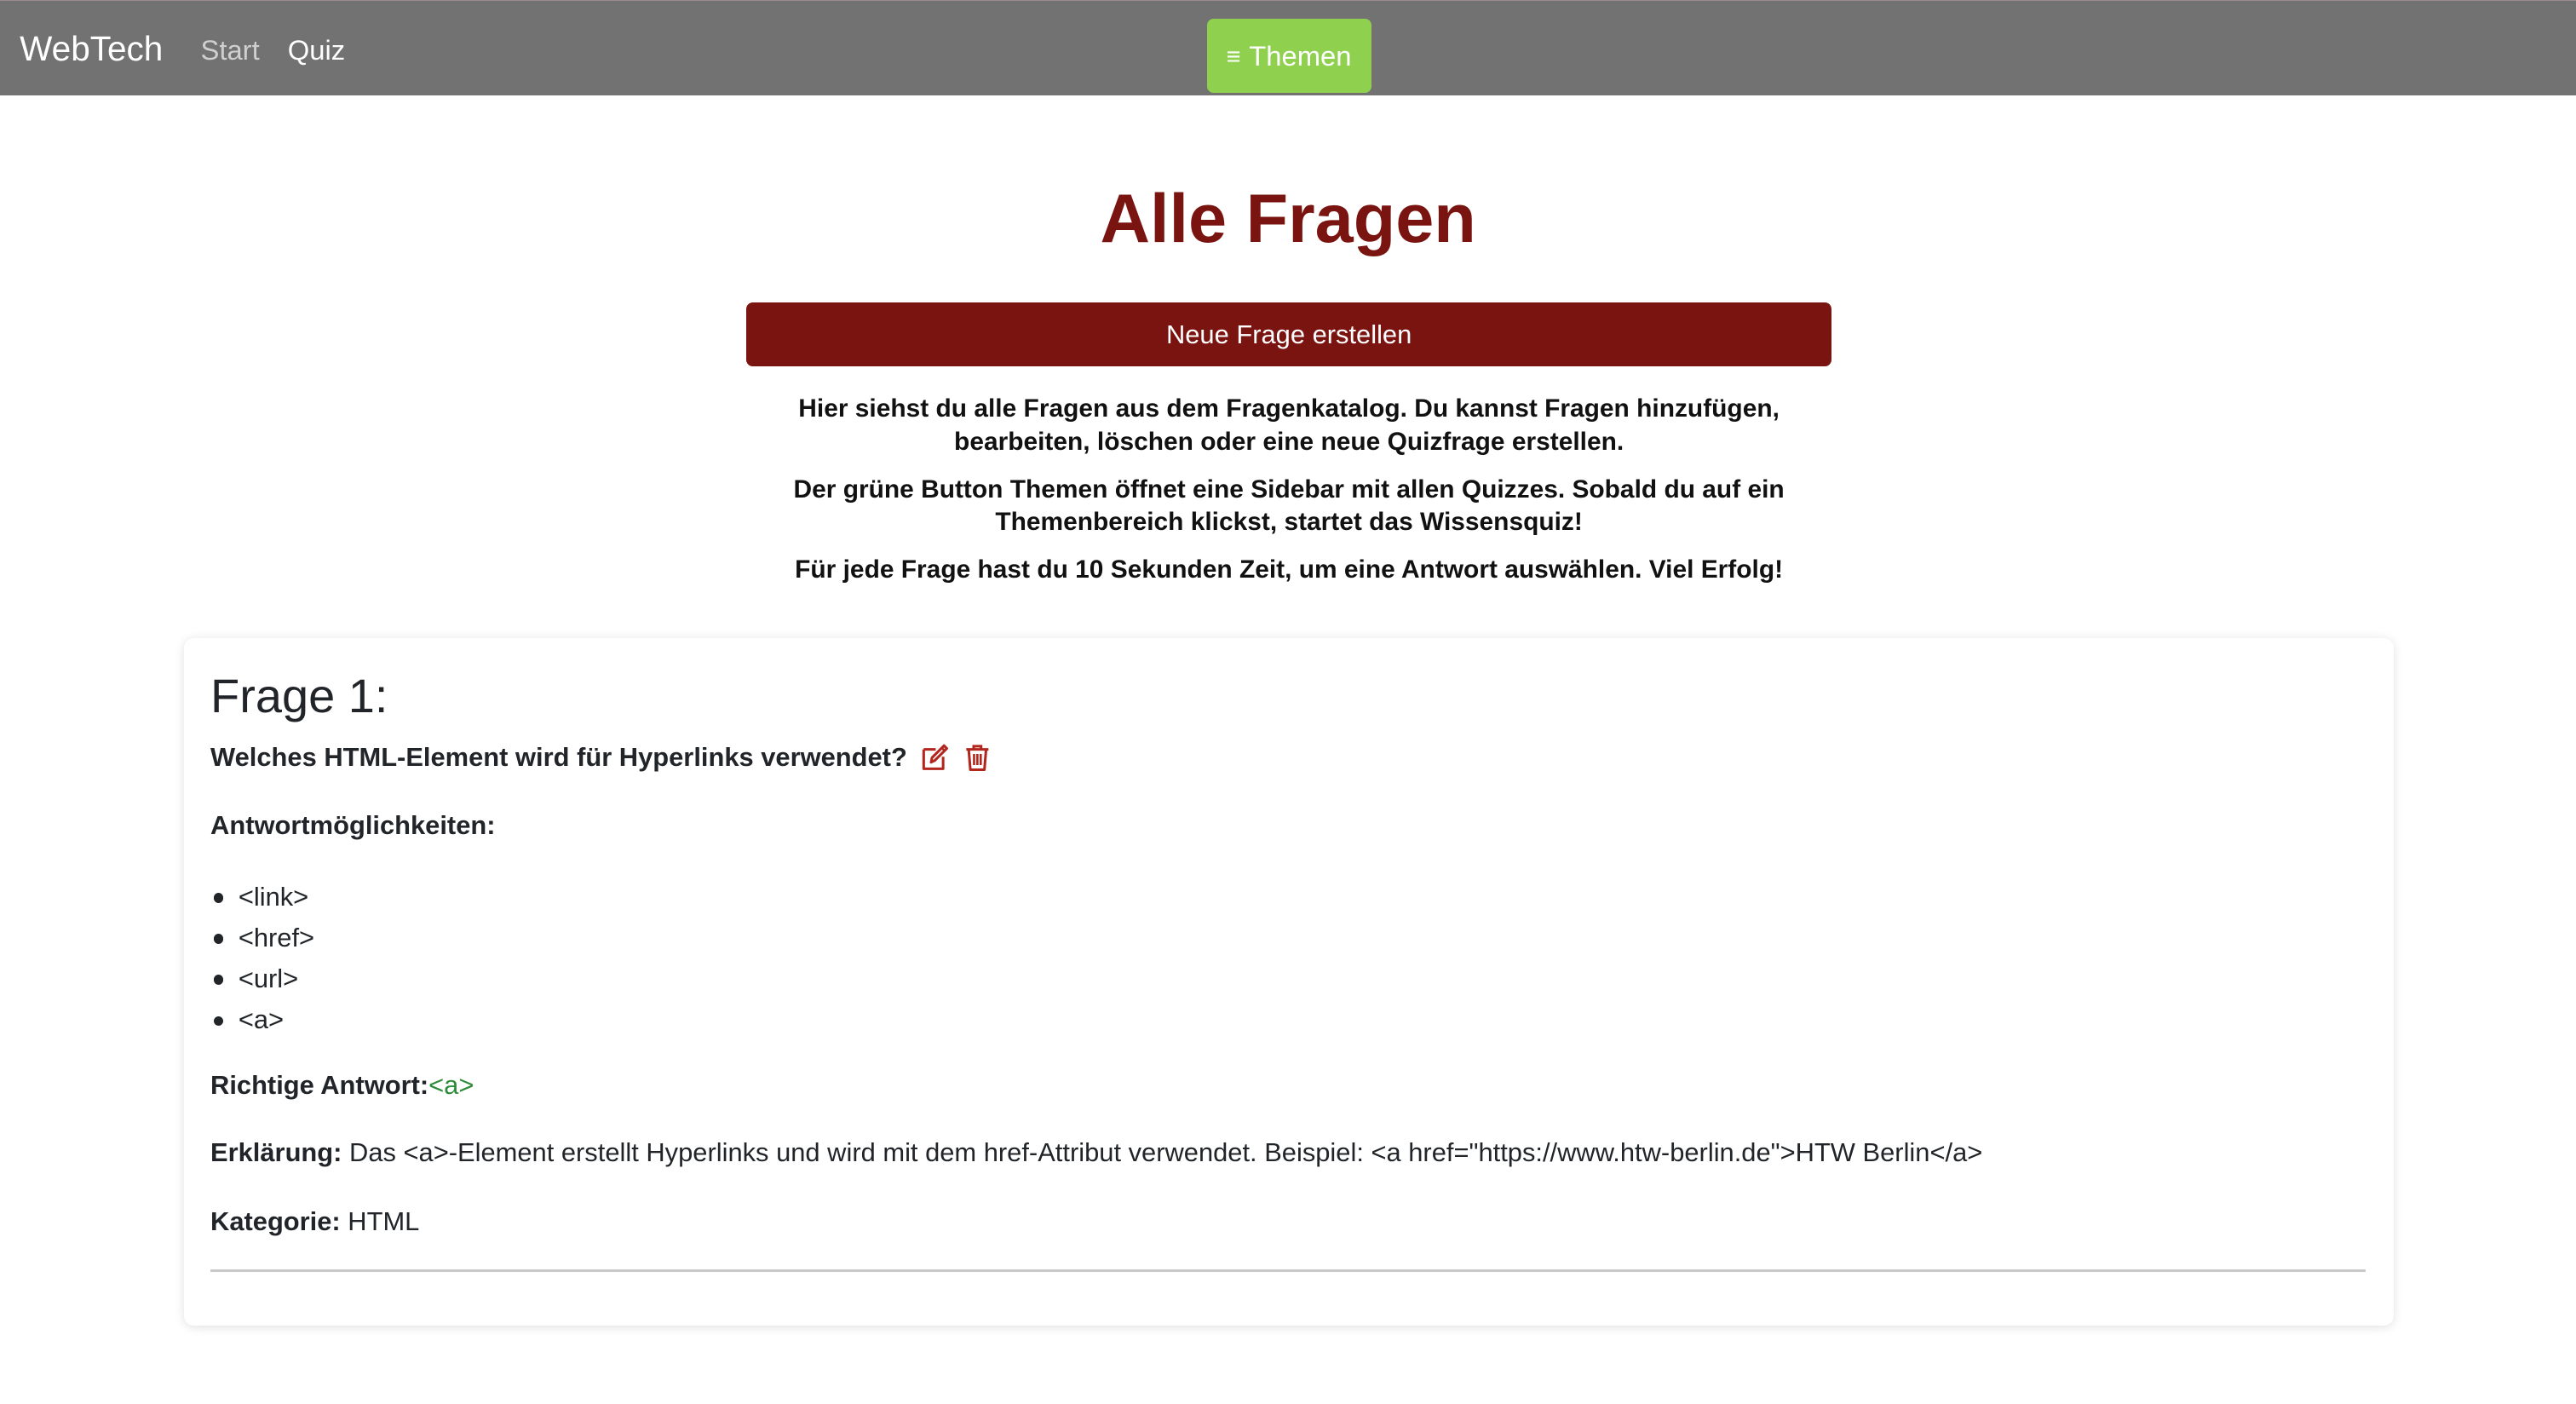  I want to click on new-question-button: Neue Frage erstellen, so click(1289, 334).